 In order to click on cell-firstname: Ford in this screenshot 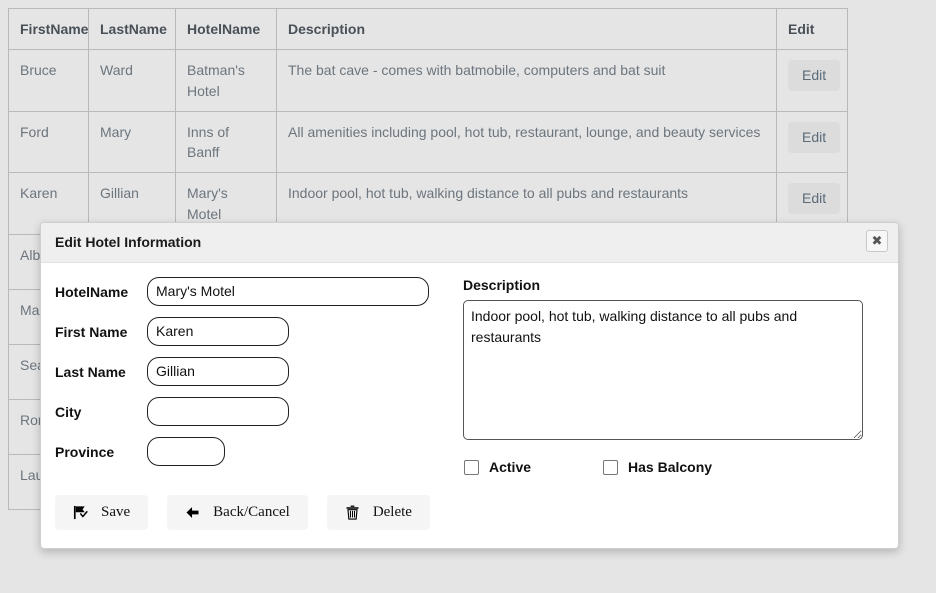, I will do `click(48, 142)`.